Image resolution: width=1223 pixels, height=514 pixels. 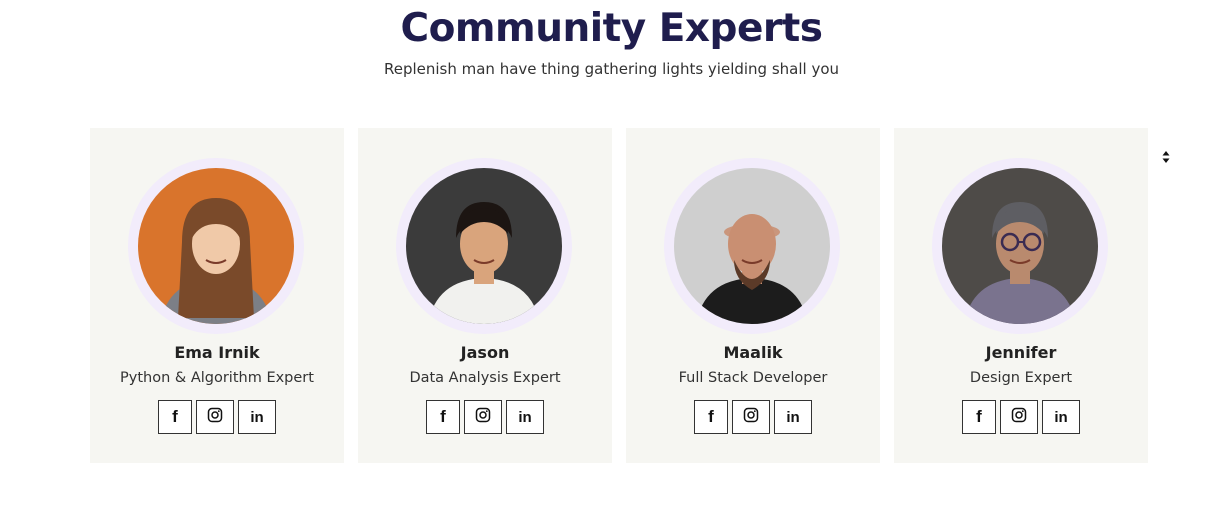 What do you see at coordinates (217, 378) in the screenshot?
I see `expert-role: Python & Algorithm Expert` at bounding box center [217, 378].